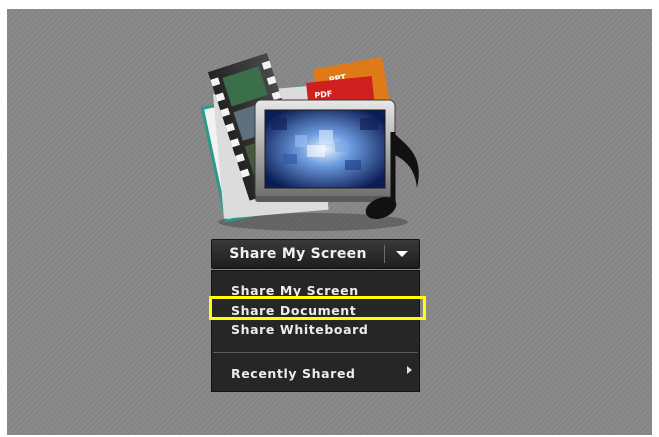 The width and height of the screenshot is (659, 437). I want to click on chevron-down-icon, so click(402, 254).